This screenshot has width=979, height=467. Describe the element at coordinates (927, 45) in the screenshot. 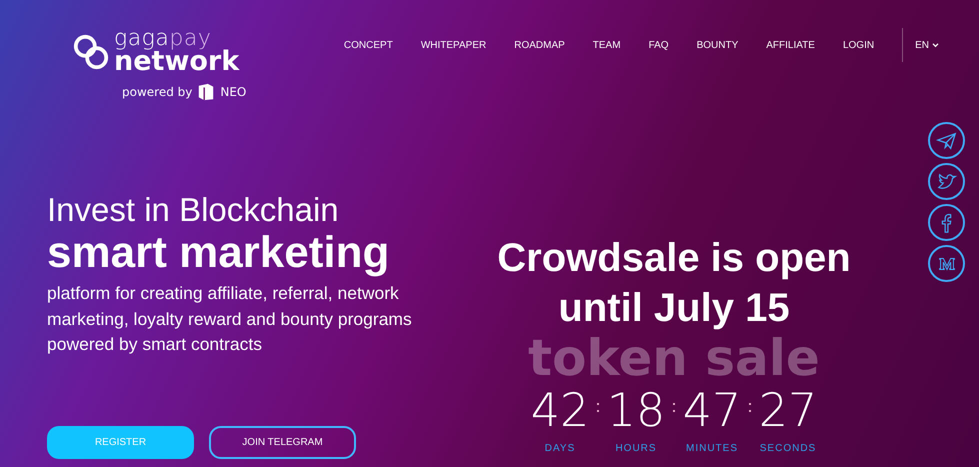

I see `language-selector: EN` at that location.